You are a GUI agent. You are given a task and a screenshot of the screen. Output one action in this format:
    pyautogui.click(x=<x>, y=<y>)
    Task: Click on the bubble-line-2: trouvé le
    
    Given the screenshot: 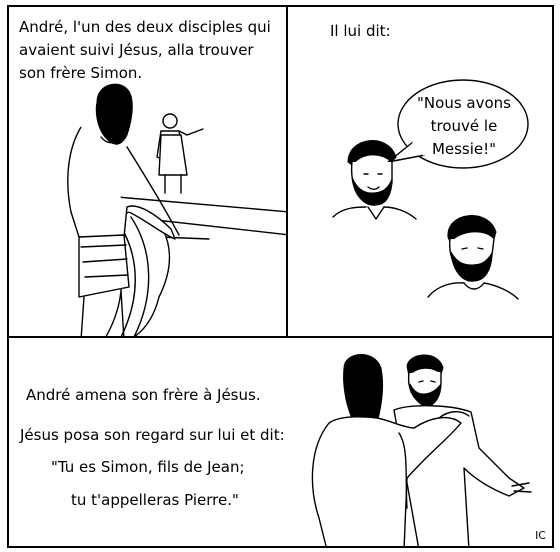 What is the action you would take?
    pyautogui.click(x=464, y=126)
    